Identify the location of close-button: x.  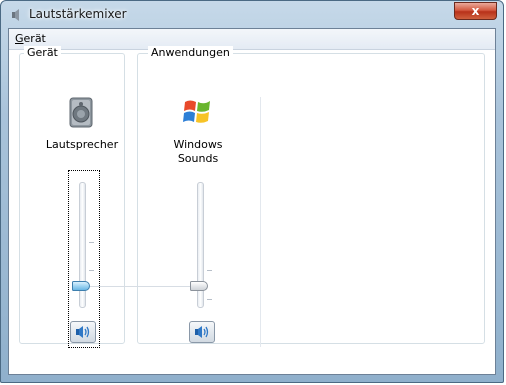
(475, 11).